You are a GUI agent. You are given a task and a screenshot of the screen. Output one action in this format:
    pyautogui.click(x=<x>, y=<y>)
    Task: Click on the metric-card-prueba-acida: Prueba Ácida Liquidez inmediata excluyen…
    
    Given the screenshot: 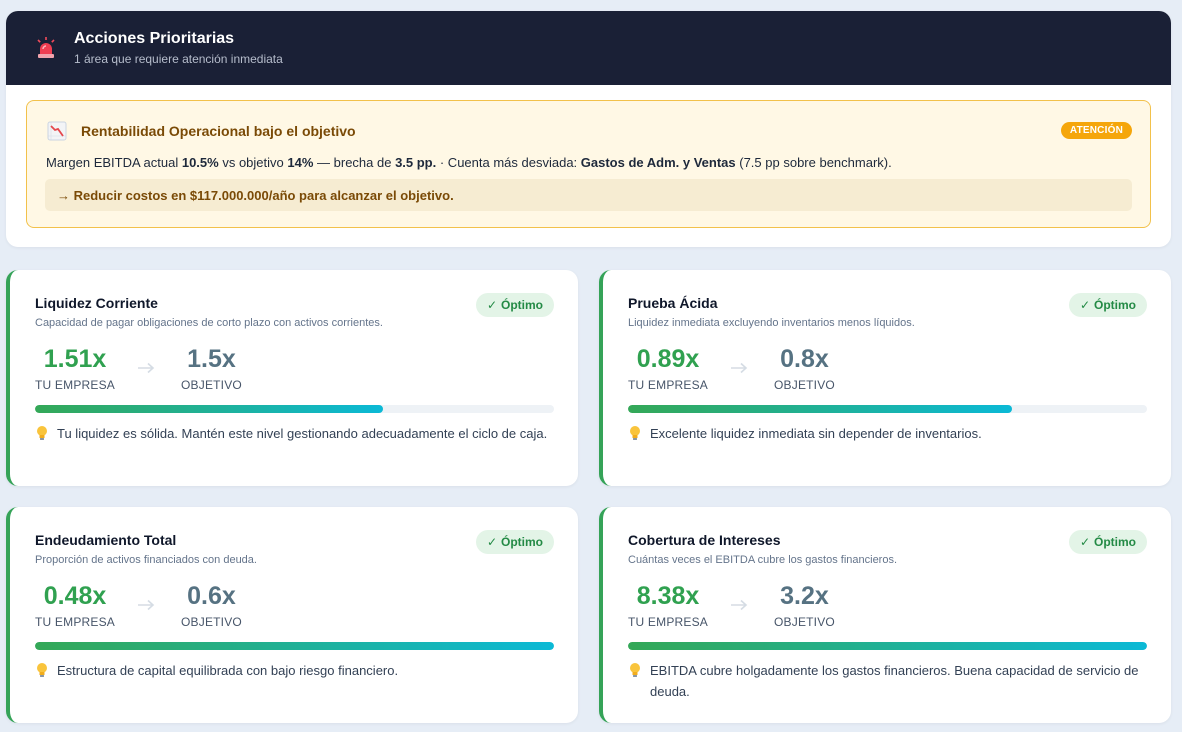 What is the action you would take?
    pyautogui.click(x=885, y=378)
    